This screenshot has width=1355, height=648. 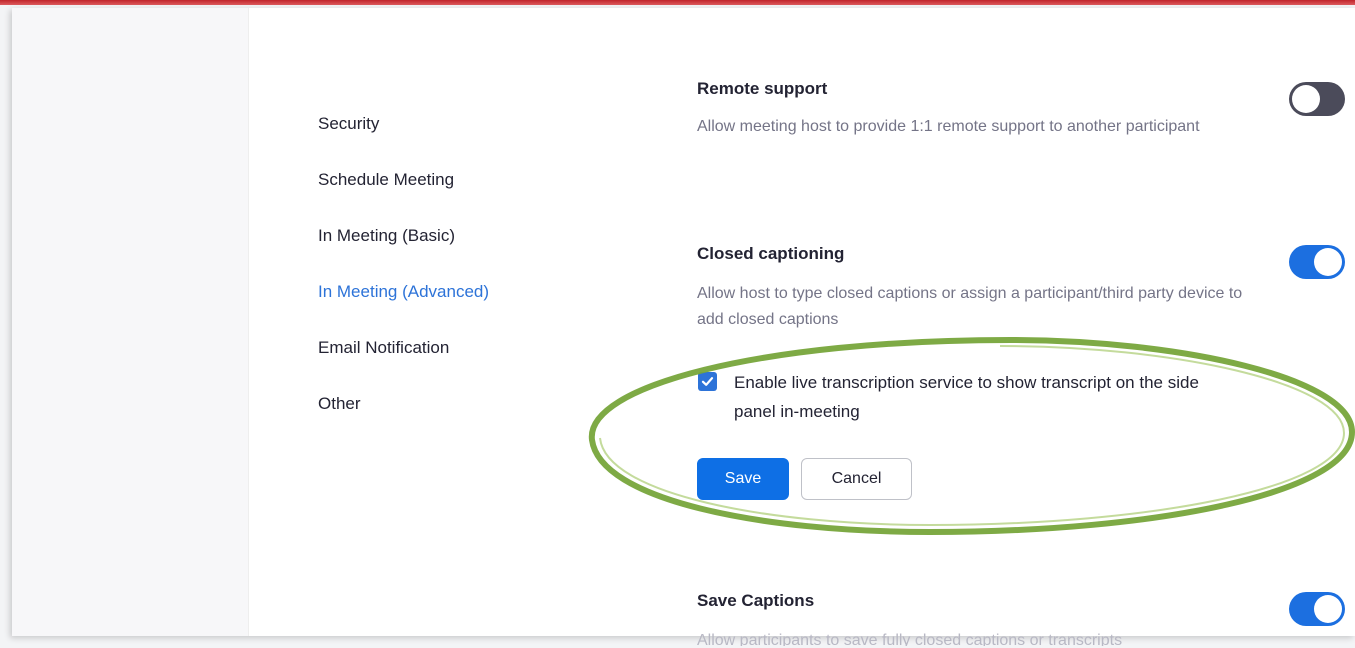 I want to click on save-captions-toggle, so click(x=1317, y=609).